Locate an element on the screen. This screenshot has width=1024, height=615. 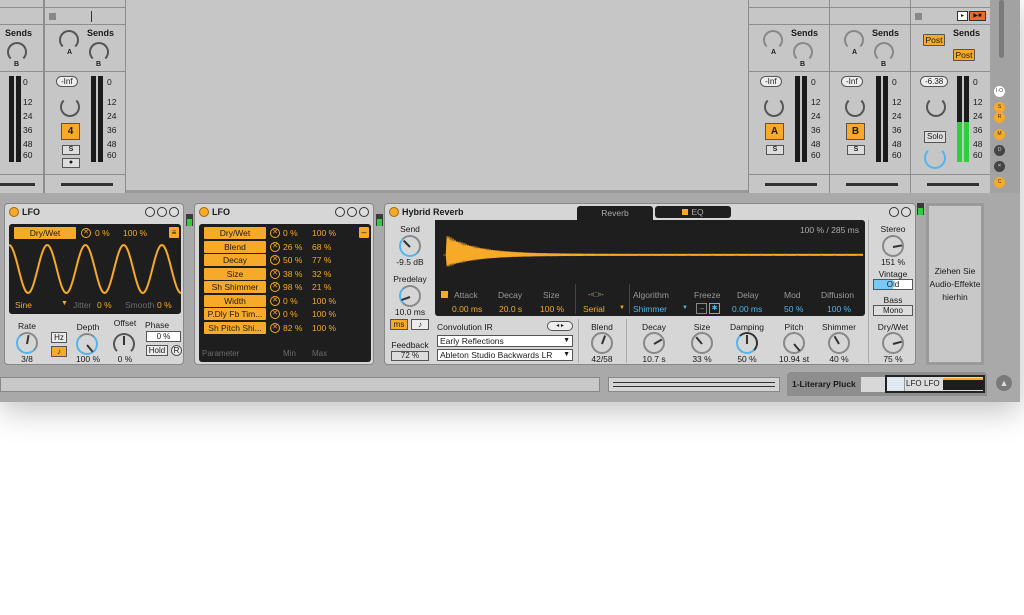
mapping-target-button: Decay is located at coordinates (235, 260).